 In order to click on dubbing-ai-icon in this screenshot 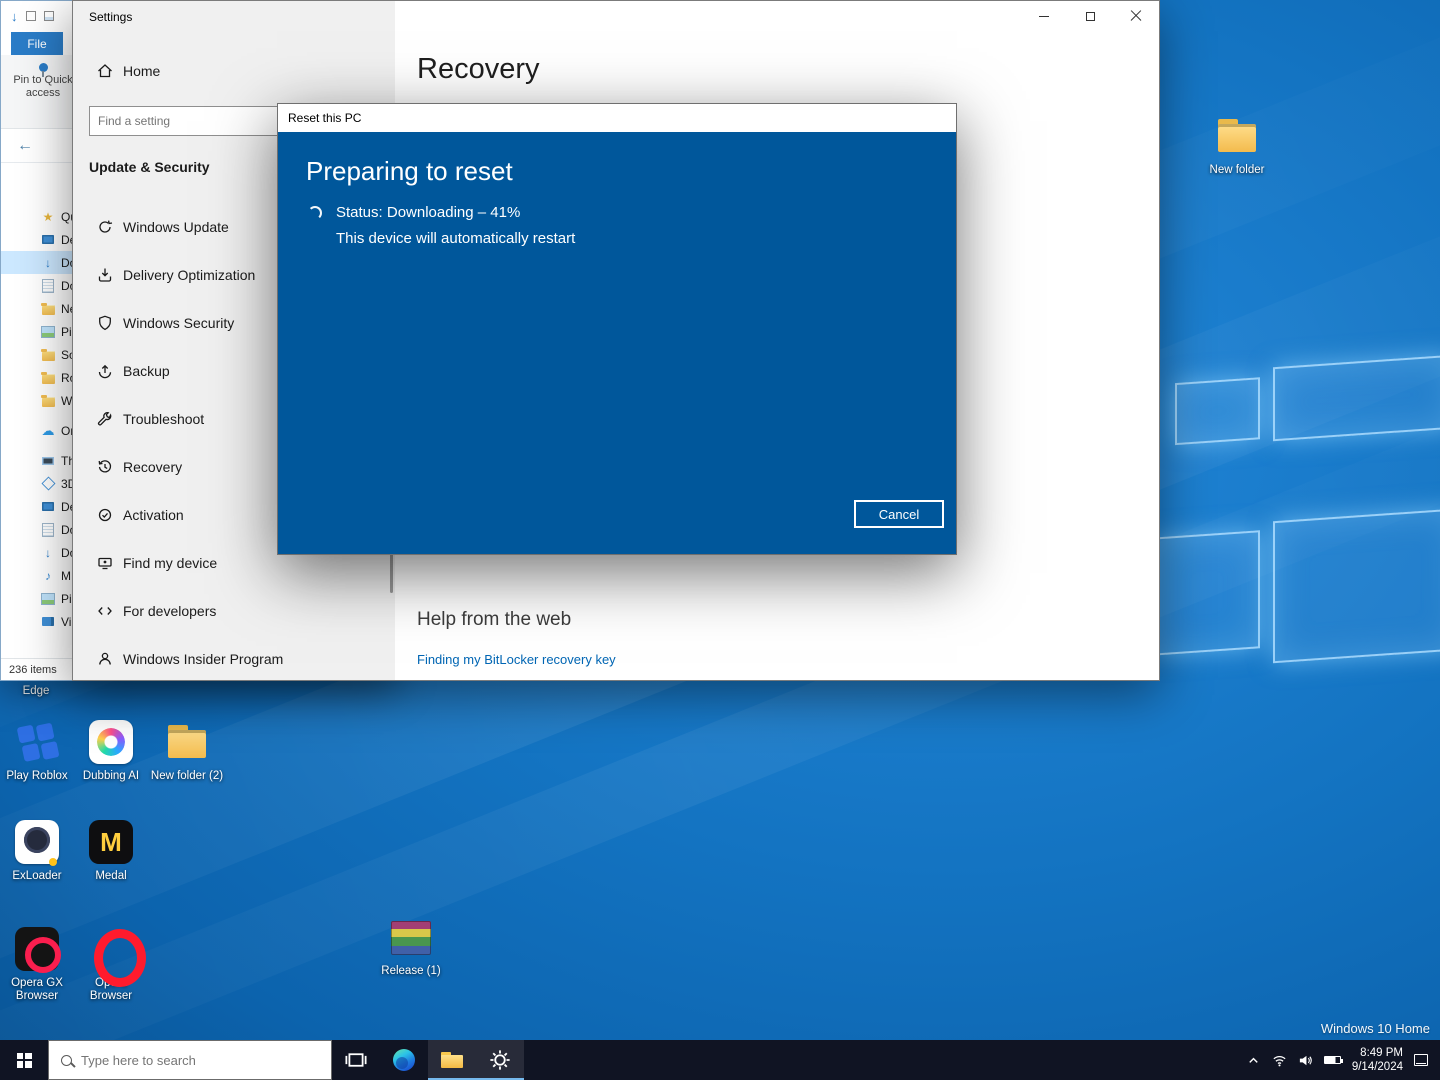, I will do `click(111, 742)`.